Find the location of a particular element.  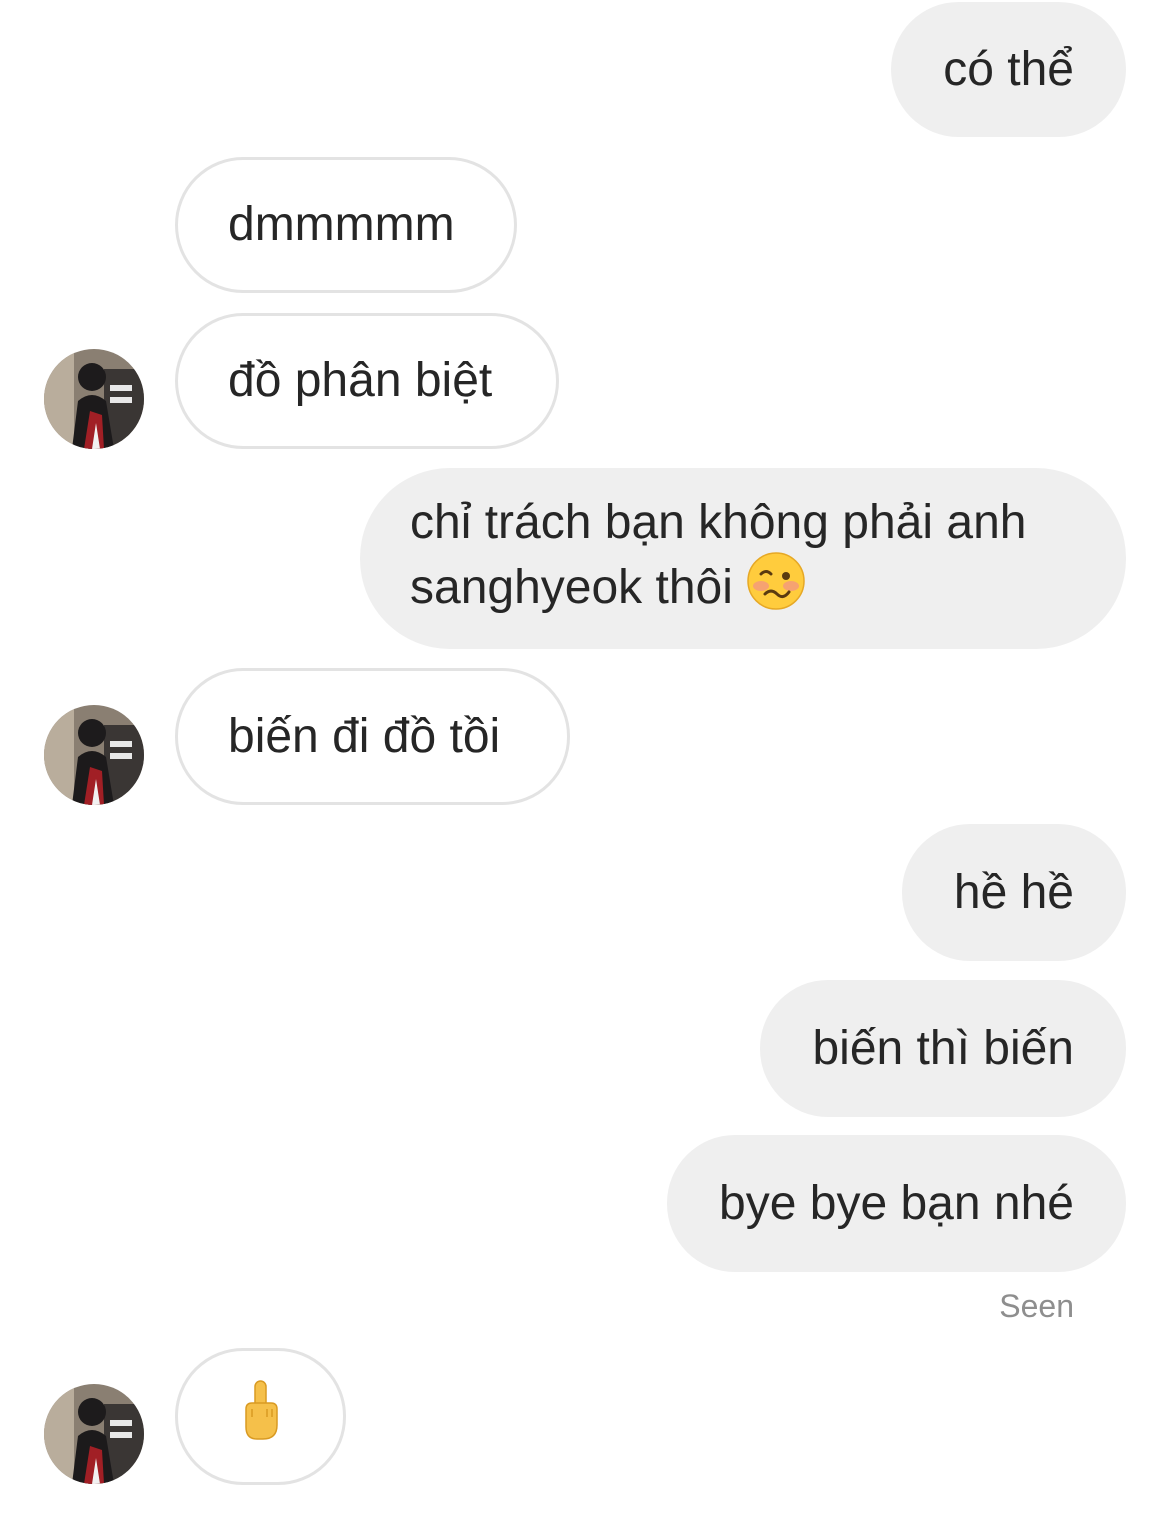

received-message-bubble: biến đi đồ tồi is located at coordinates (372, 736).